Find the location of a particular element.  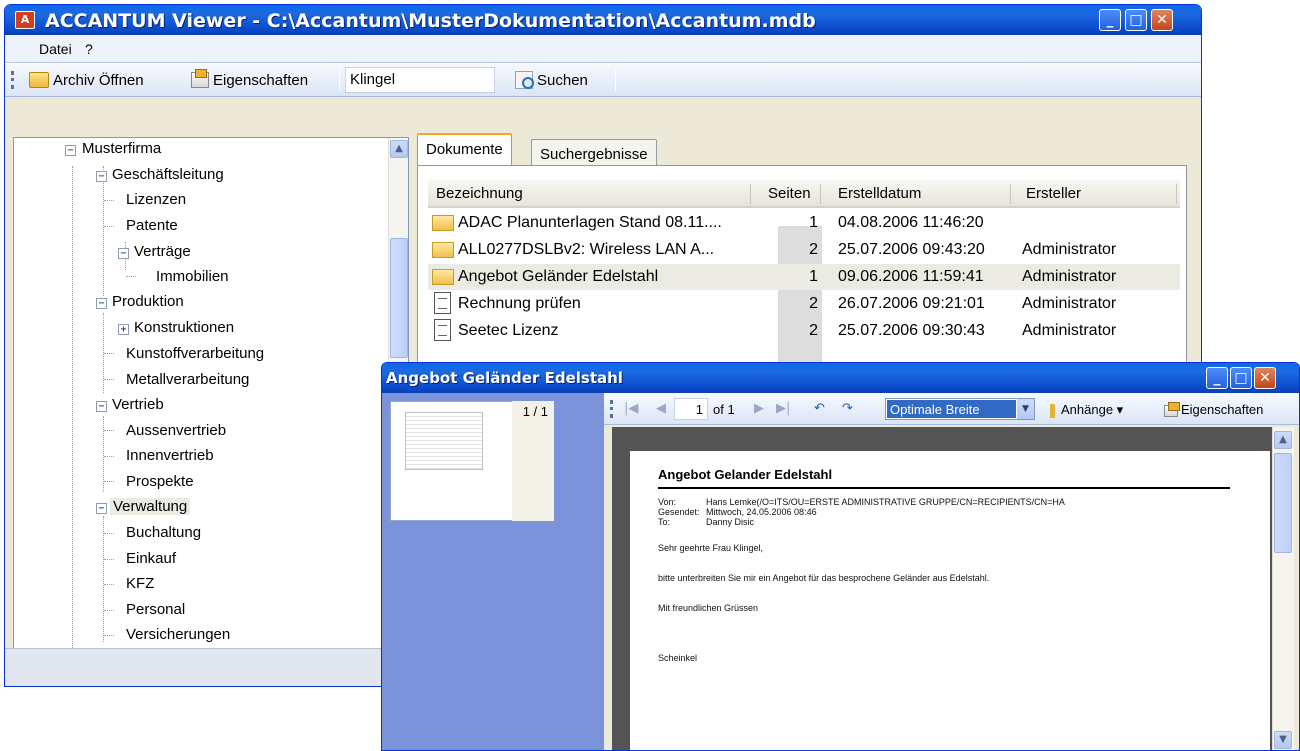

app-logo-icon: A is located at coordinates (25, 20).